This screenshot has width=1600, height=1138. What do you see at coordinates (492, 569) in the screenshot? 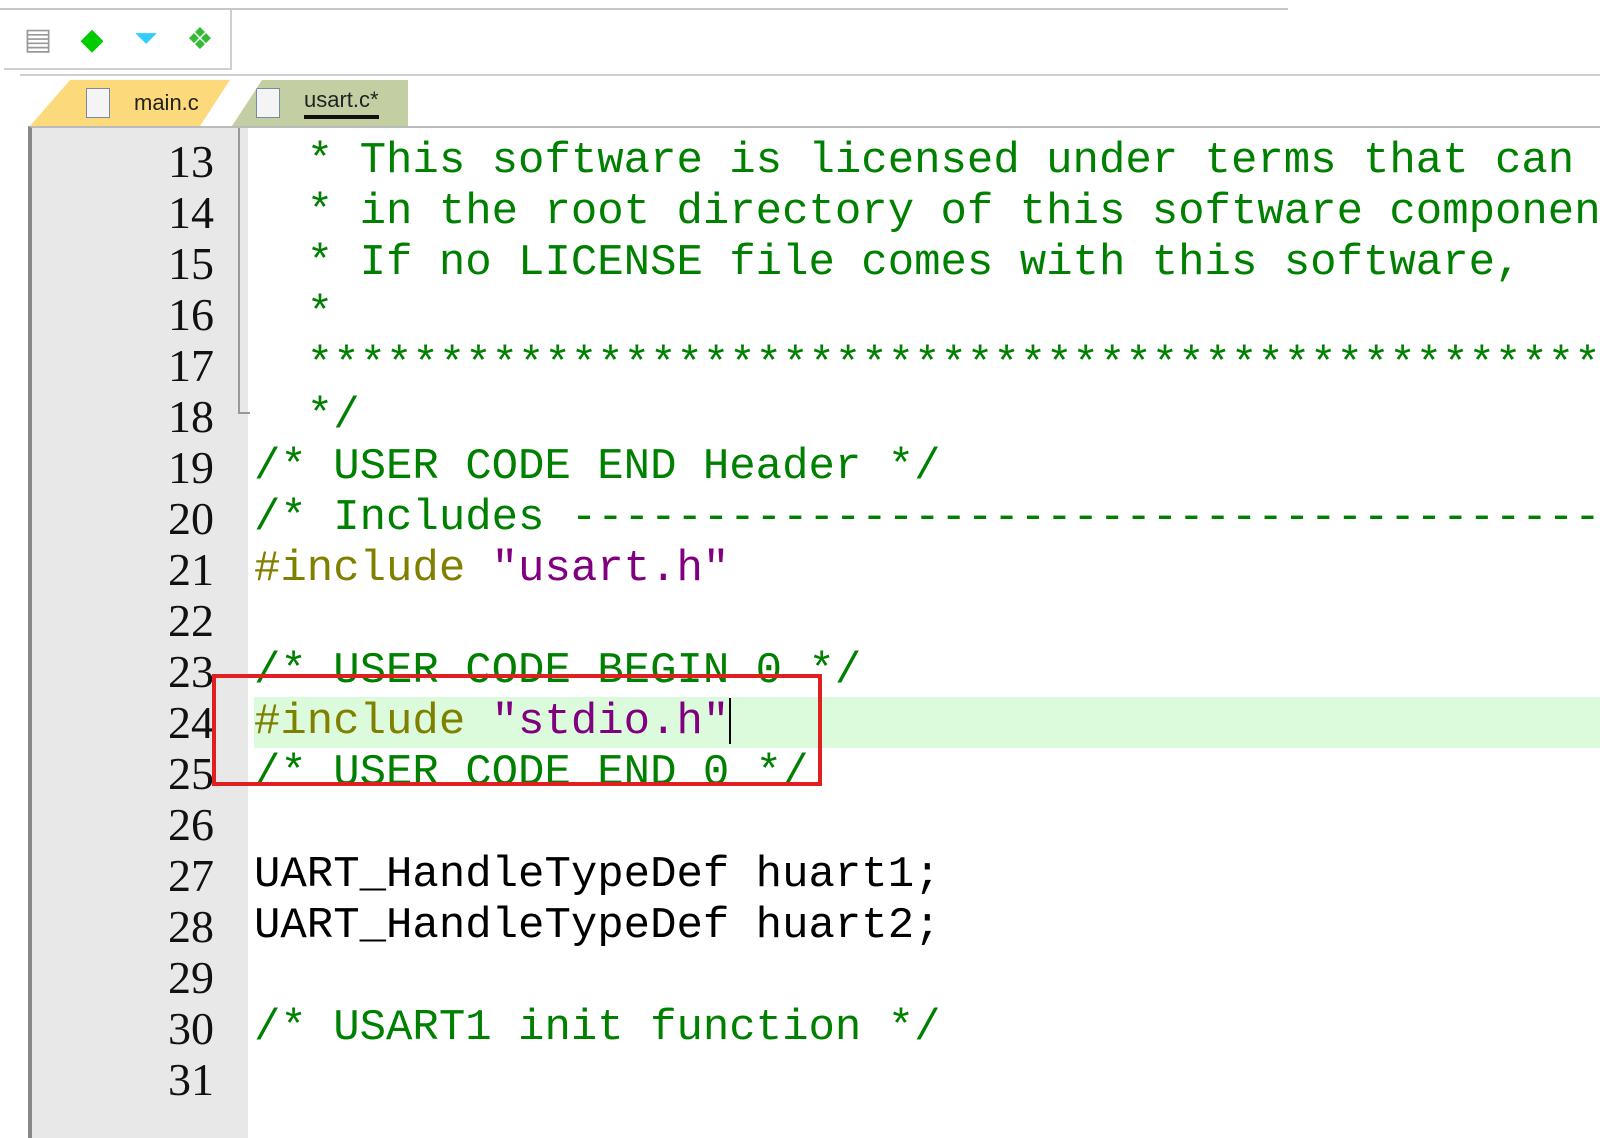
I see `code-text: #include "usart.h"` at bounding box center [492, 569].